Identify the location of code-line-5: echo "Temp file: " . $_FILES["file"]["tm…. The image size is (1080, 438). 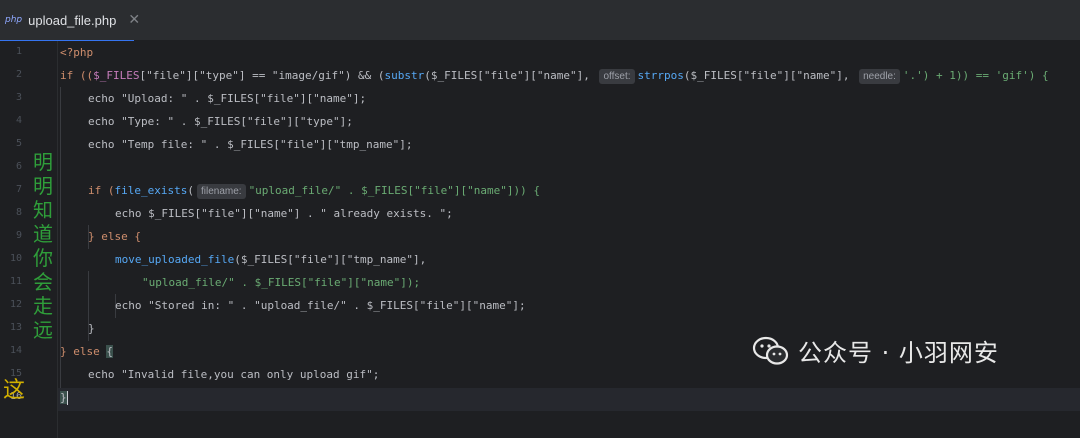
(250, 144).